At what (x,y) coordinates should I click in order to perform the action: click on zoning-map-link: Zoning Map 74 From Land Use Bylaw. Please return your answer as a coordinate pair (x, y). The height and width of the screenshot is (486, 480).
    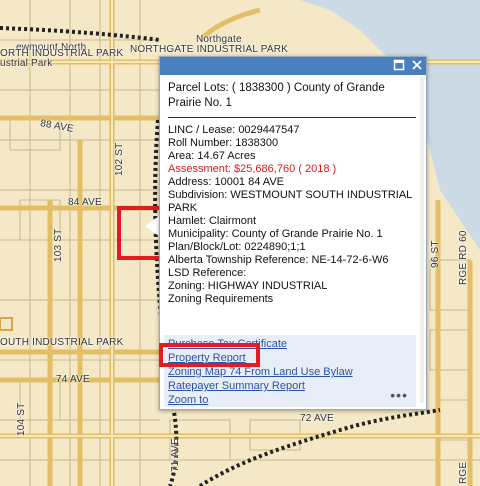
    Looking at the image, I should click on (290, 372).